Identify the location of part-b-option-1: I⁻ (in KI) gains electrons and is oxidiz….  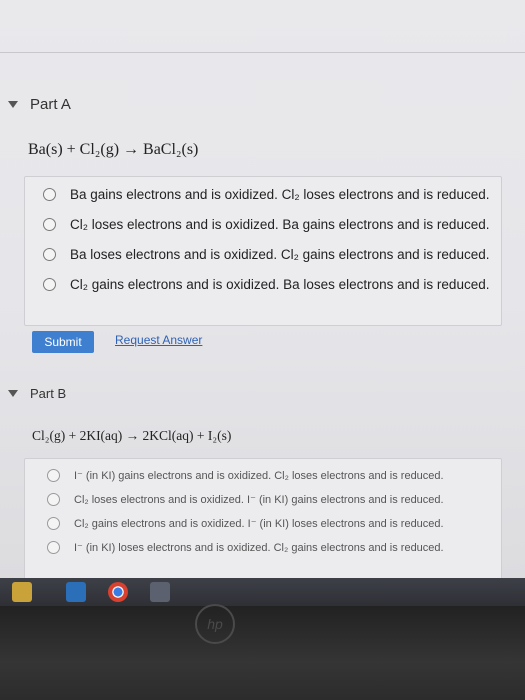
(245, 475).